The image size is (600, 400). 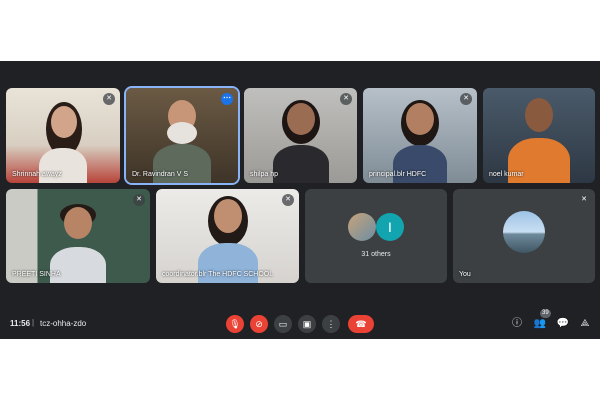 I want to click on people-icon: 👥, so click(x=540, y=323).